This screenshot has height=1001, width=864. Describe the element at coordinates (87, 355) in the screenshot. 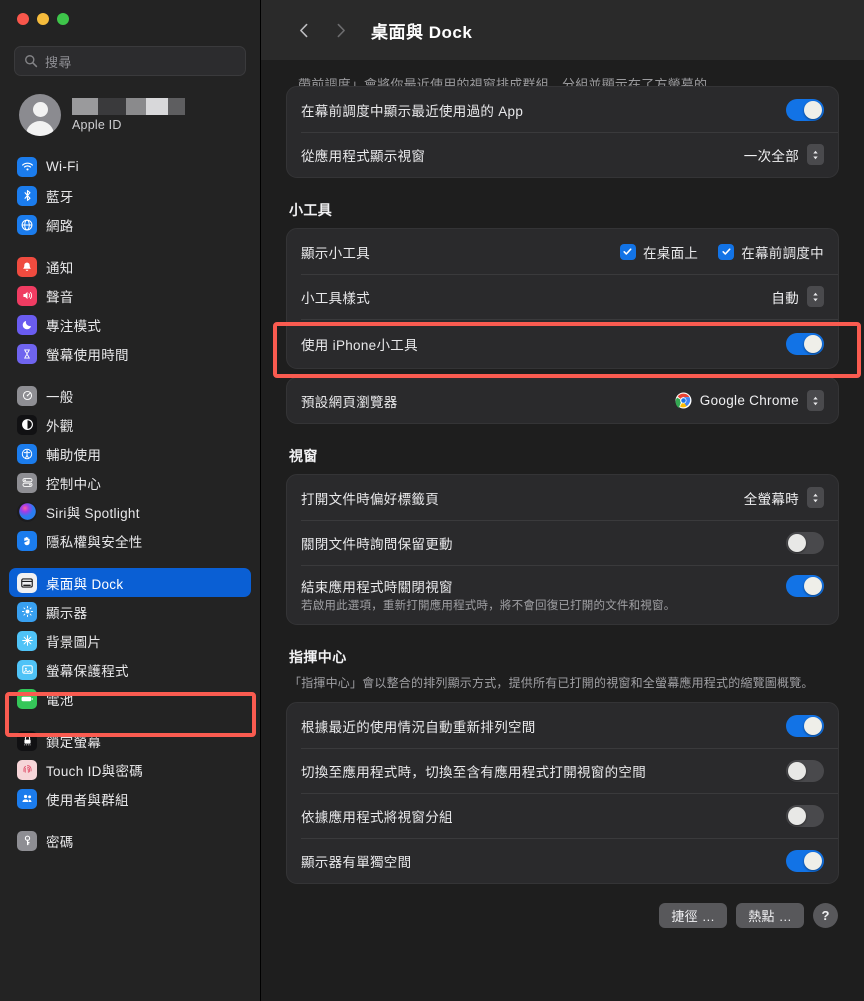

I see `sidebar-item-label: 螢幕使用時間` at that location.